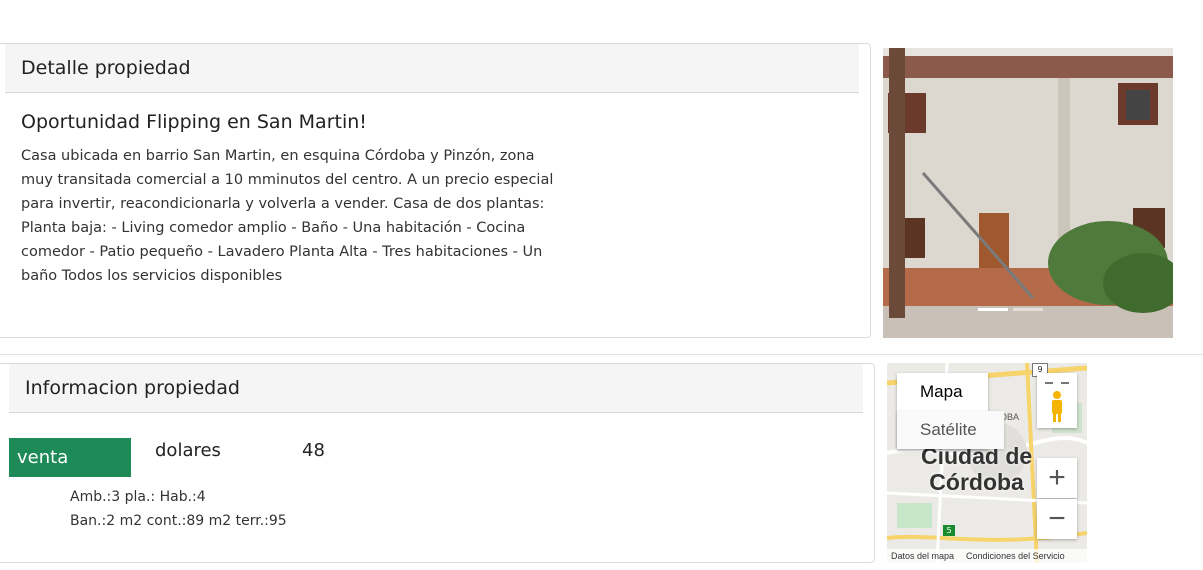  What do you see at coordinates (601, 354) in the screenshot?
I see `section-divider` at bounding box center [601, 354].